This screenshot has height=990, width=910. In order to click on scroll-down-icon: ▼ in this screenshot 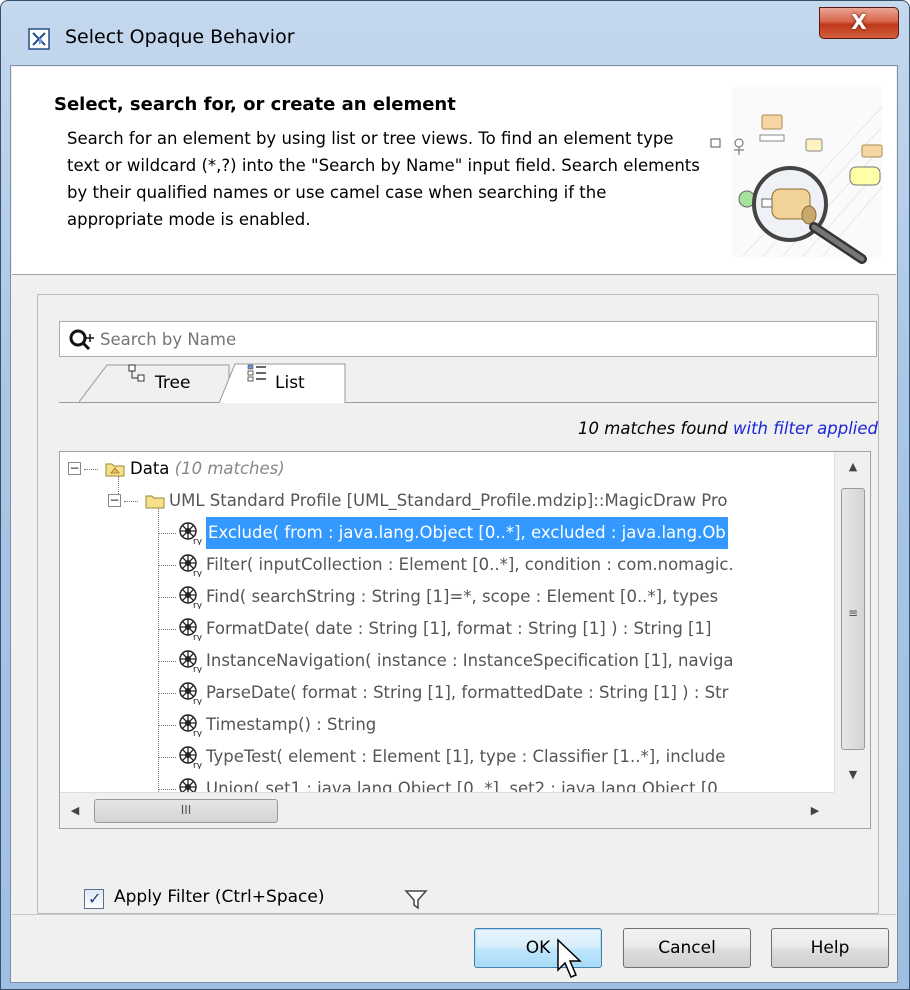, I will do `click(852, 775)`.